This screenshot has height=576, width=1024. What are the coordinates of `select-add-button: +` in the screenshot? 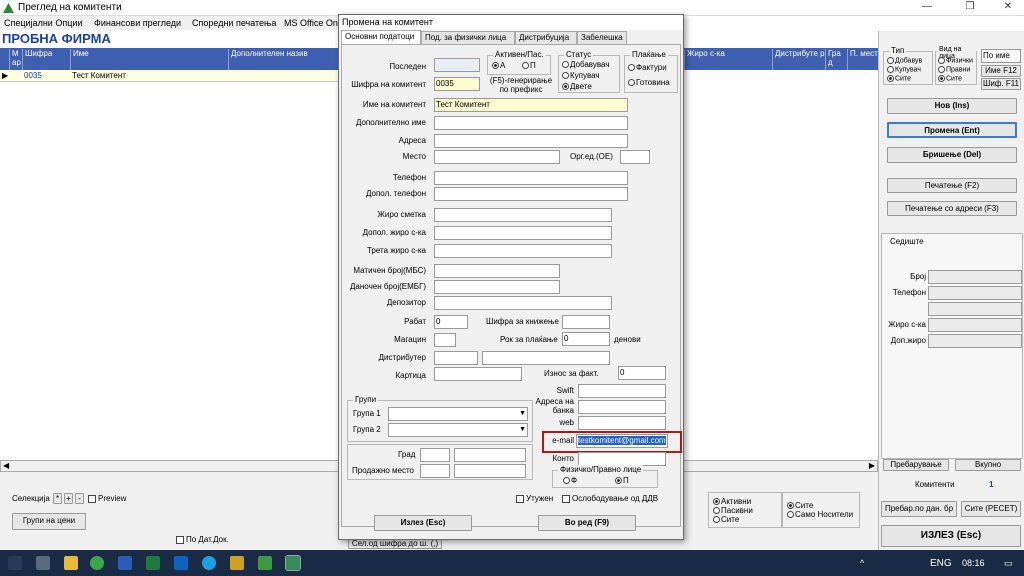 It's located at (68, 498).